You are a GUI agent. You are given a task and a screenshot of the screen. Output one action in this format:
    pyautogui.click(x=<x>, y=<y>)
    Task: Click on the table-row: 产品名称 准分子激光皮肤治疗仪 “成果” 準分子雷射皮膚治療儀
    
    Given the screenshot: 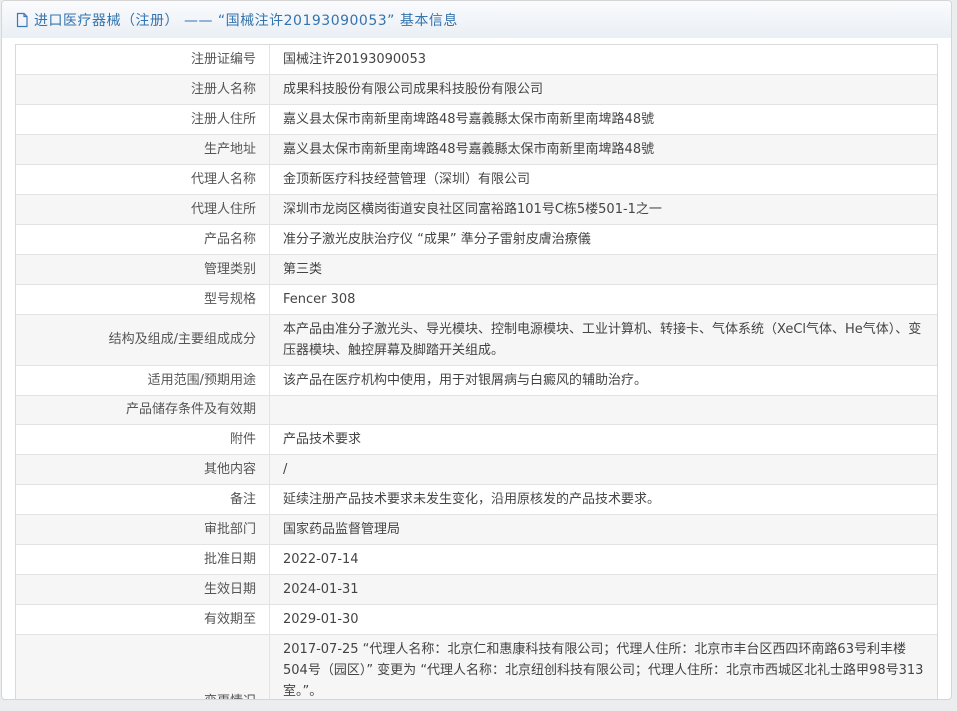 What is the action you would take?
    pyautogui.click(x=476, y=240)
    